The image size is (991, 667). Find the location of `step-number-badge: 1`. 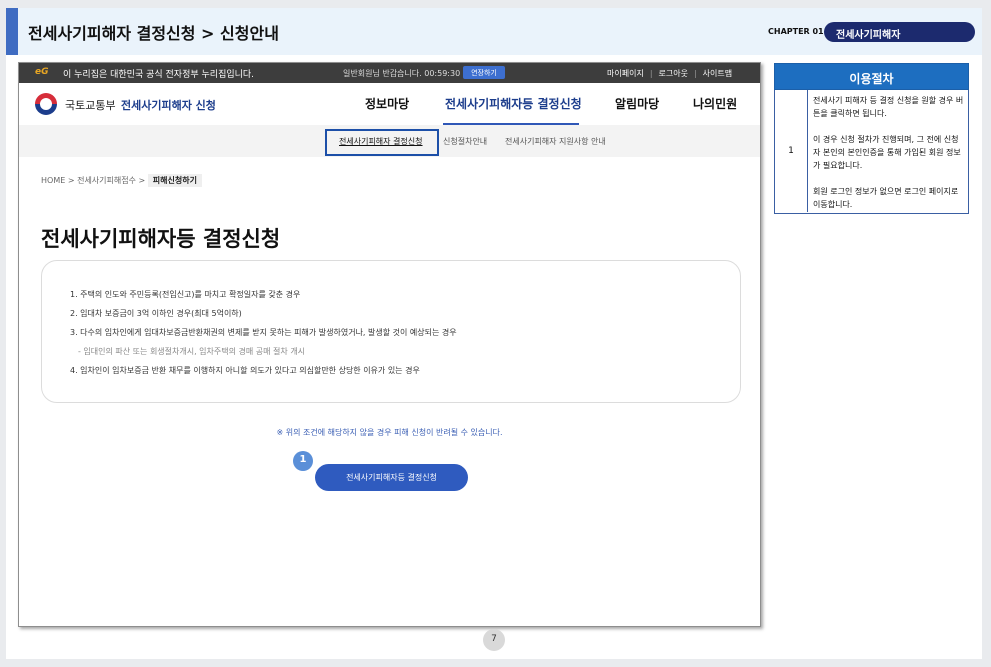

step-number-badge: 1 is located at coordinates (303, 461).